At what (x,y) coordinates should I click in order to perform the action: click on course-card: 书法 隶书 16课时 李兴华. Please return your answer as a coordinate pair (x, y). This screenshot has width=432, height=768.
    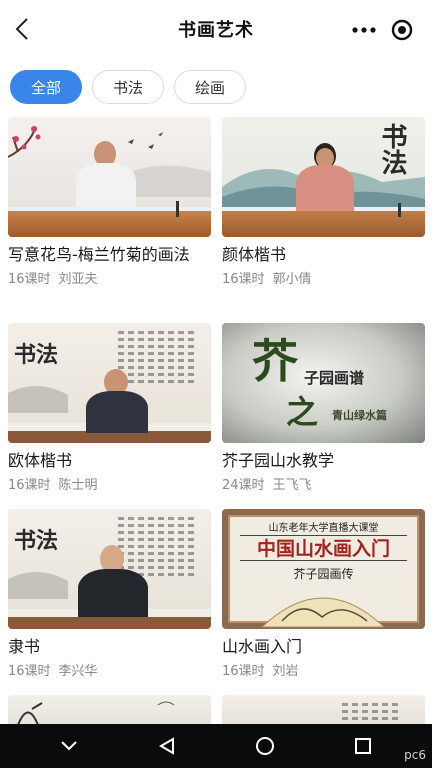
    Looking at the image, I should click on (109, 594).